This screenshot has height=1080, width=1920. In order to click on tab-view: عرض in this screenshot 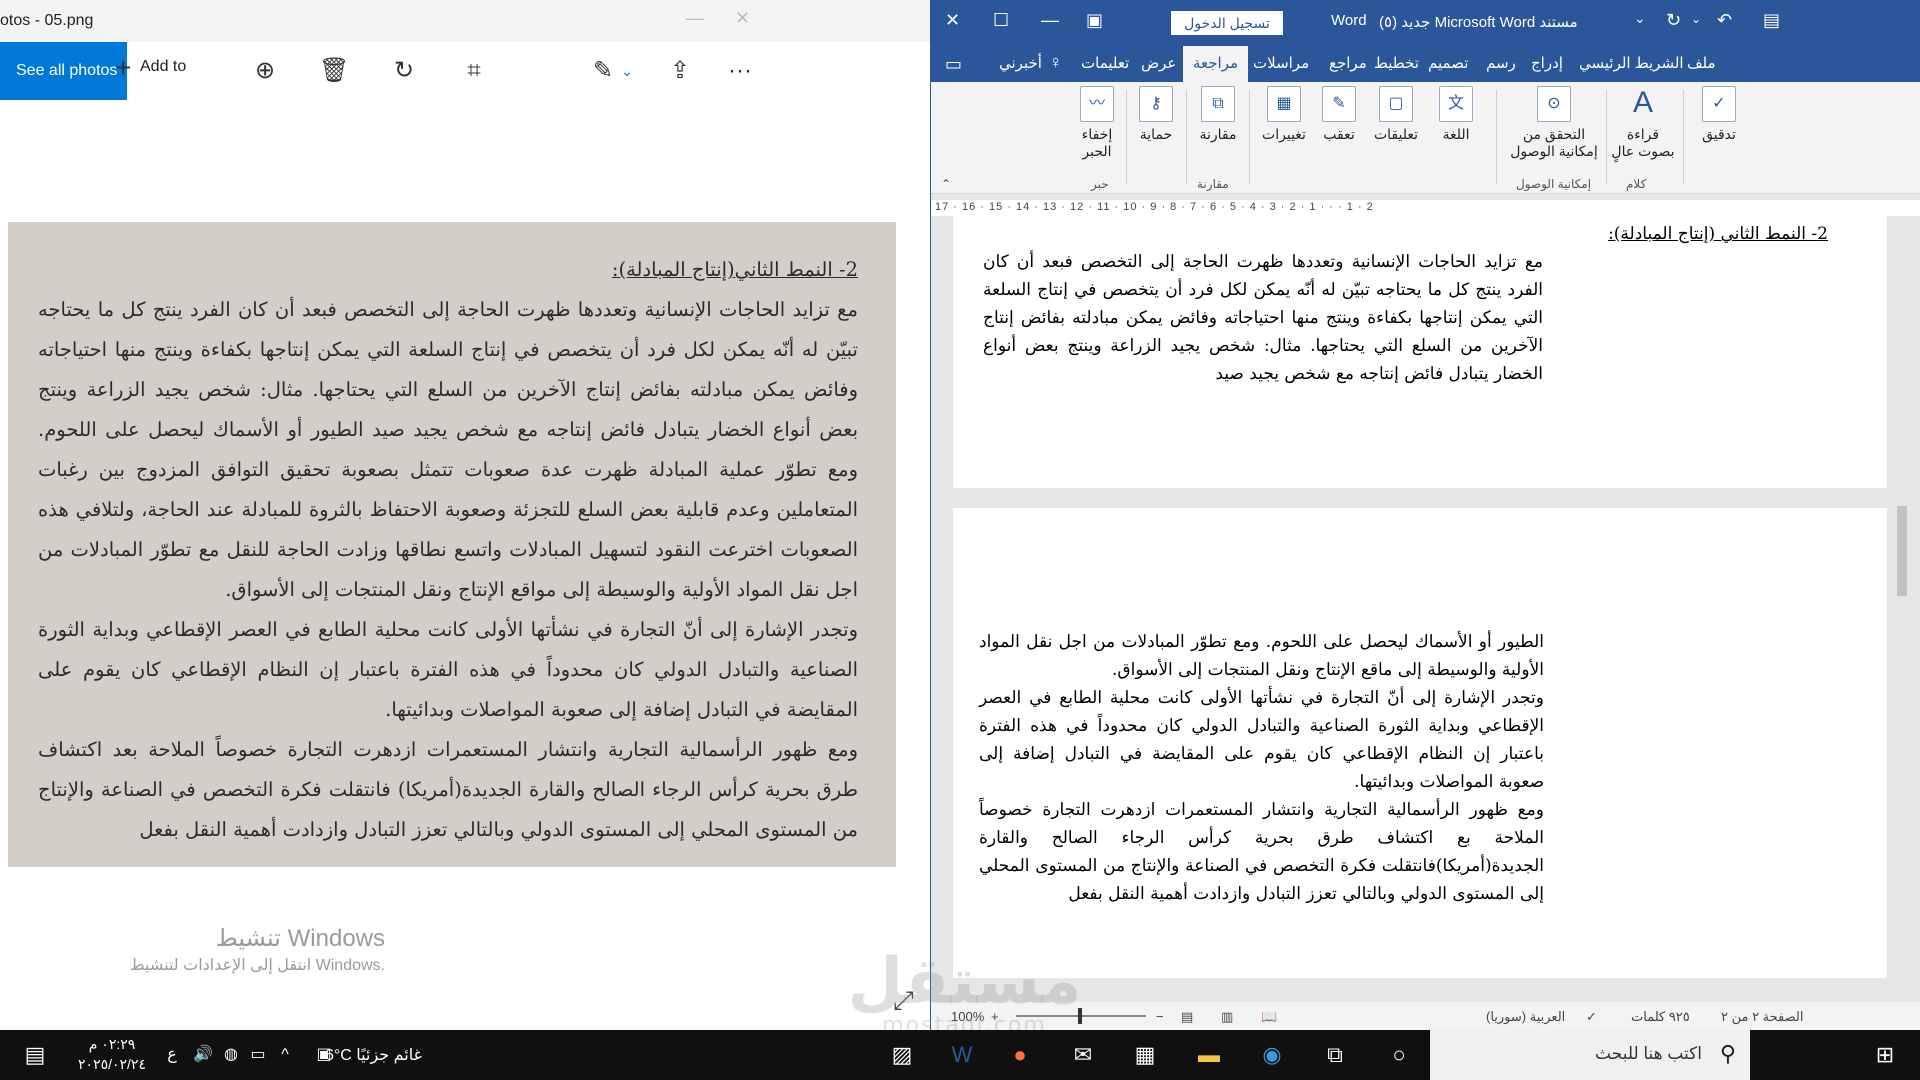, I will do `click(1158, 63)`.